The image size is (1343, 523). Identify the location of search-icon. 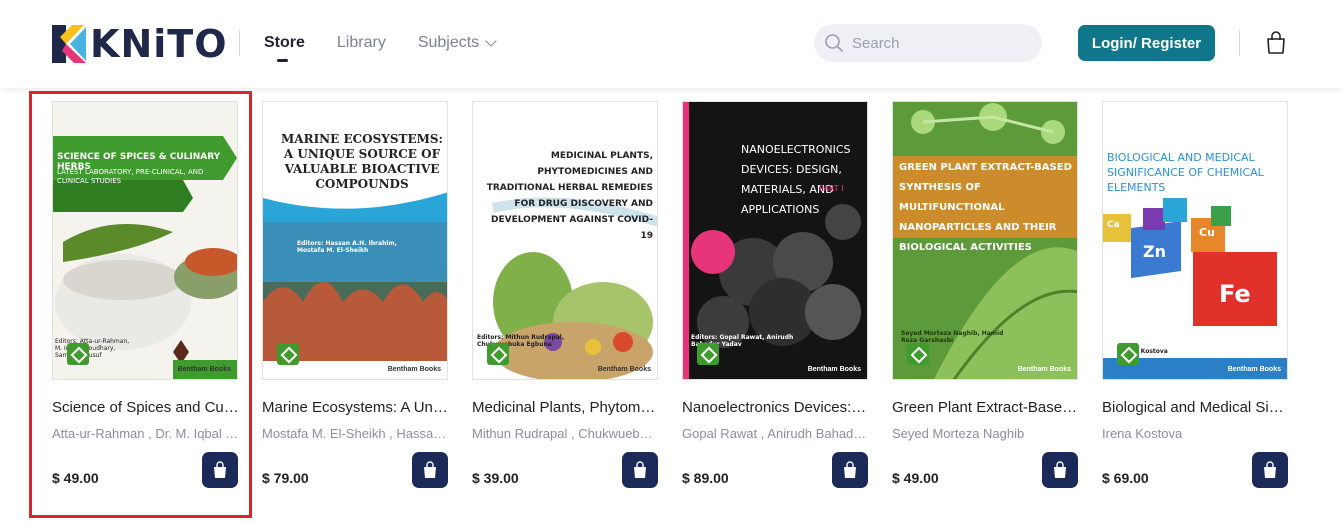
(834, 43).